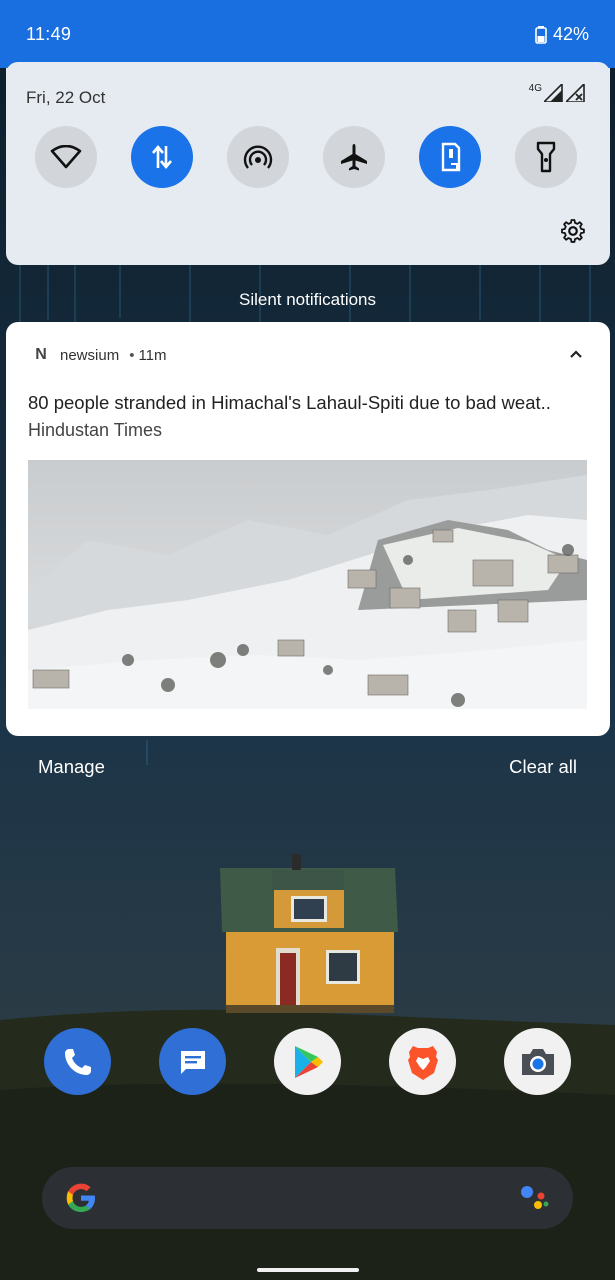 Image resolution: width=615 pixels, height=1280 pixels. I want to click on camera-icon, so click(537, 1061).